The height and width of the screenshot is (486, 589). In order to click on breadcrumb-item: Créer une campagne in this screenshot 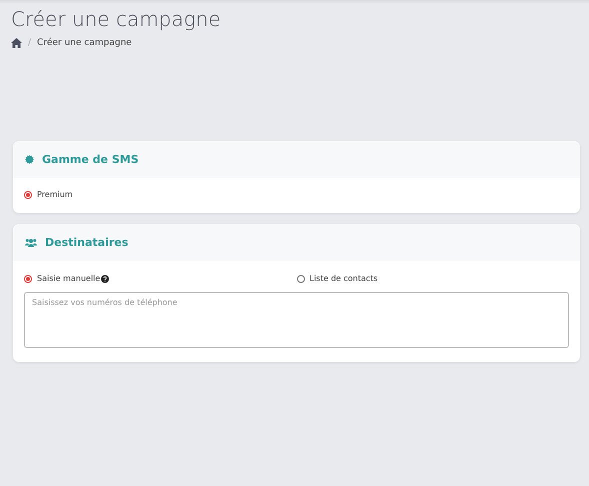, I will do `click(84, 43)`.